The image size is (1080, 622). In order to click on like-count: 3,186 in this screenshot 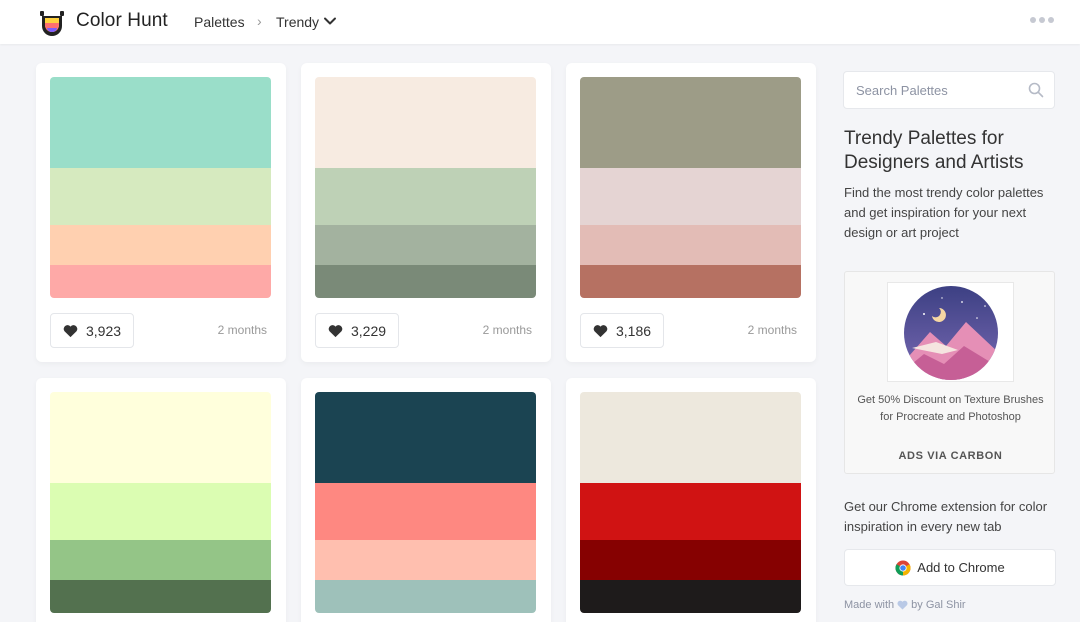, I will do `click(634, 330)`.